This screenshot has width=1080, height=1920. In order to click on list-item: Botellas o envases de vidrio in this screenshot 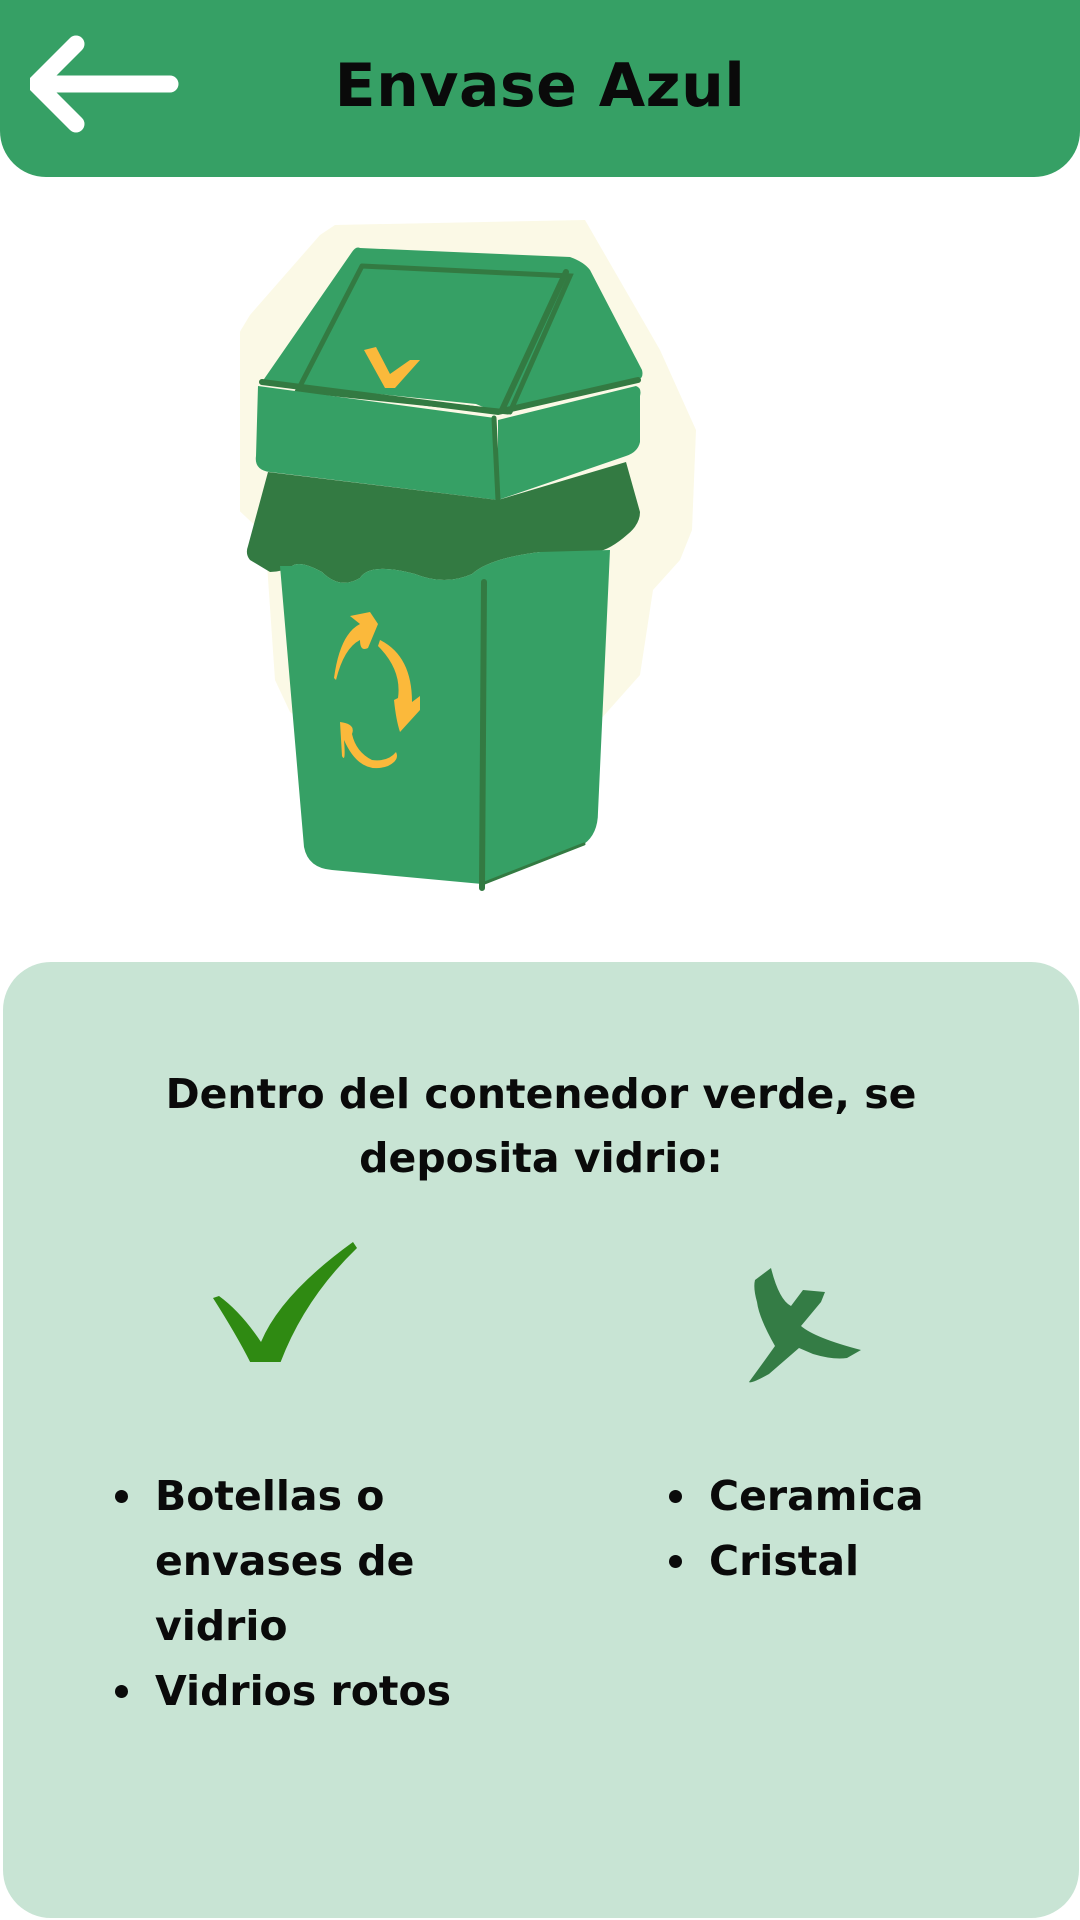, I will do `click(299, 1561)`.